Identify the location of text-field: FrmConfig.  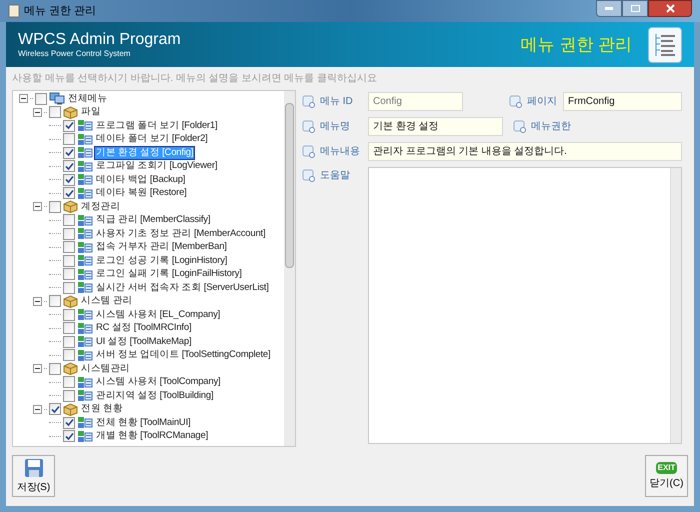
(622, 101).